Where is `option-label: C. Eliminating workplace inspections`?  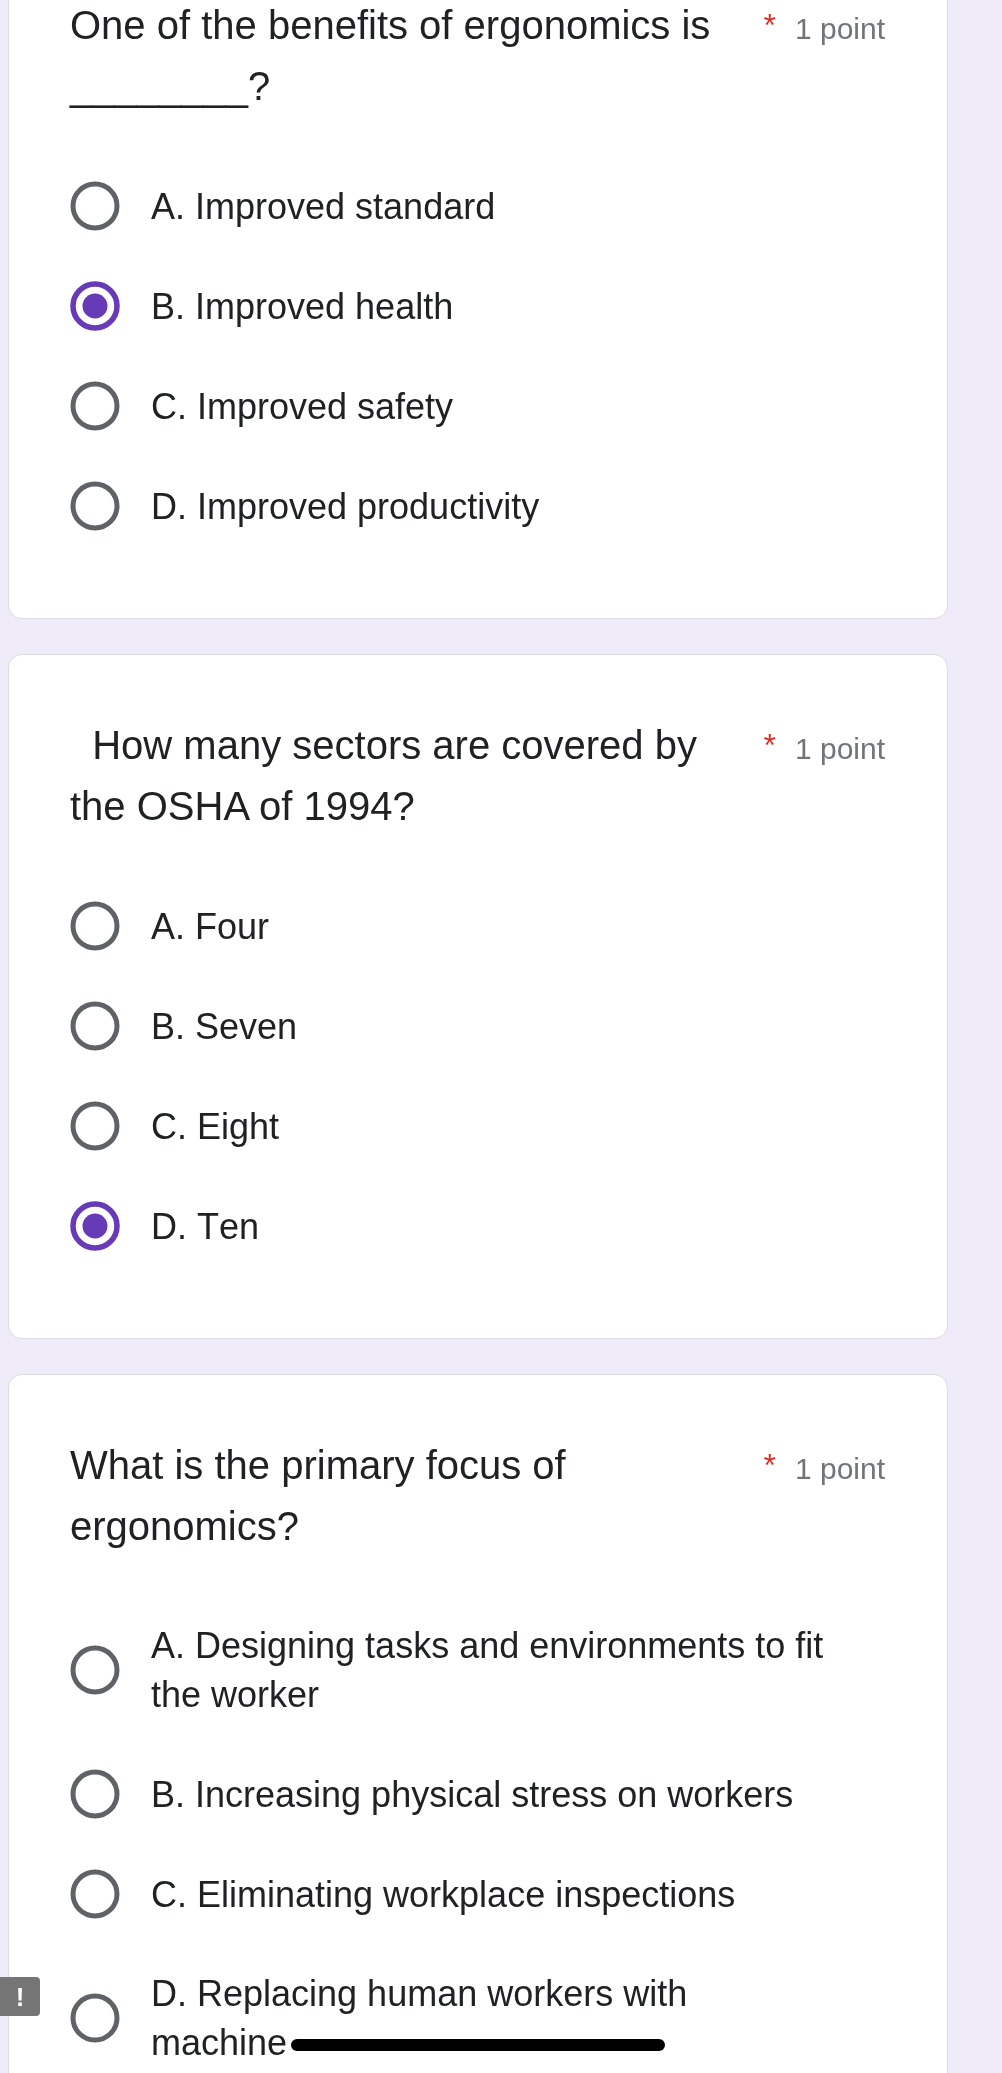 option-label: C. Eliminating workplace inspections is located at coordinates (489, 1894).